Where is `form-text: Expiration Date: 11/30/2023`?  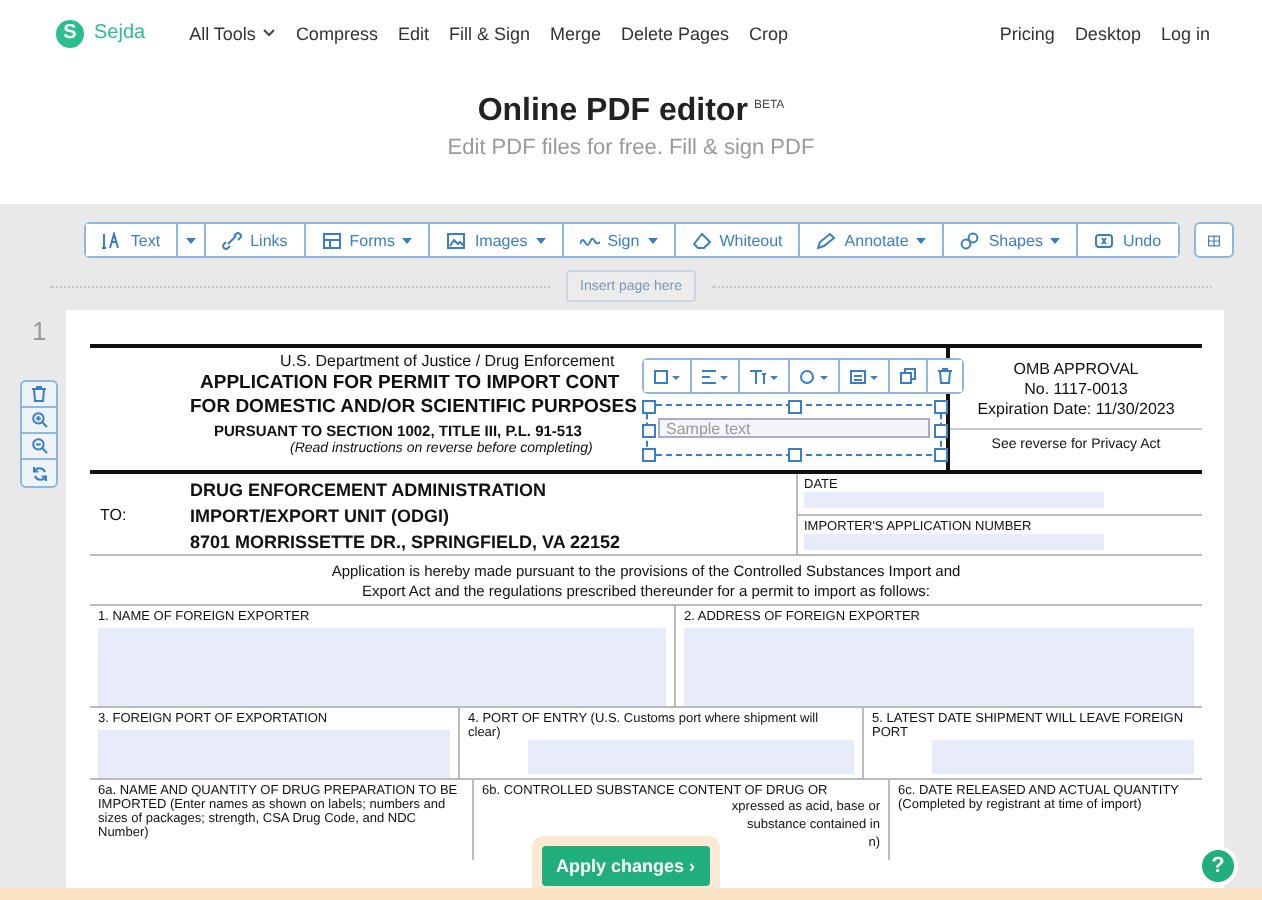 form-text: Expiration Date: 11/30/2023 is located at coordinates (1076, 410).